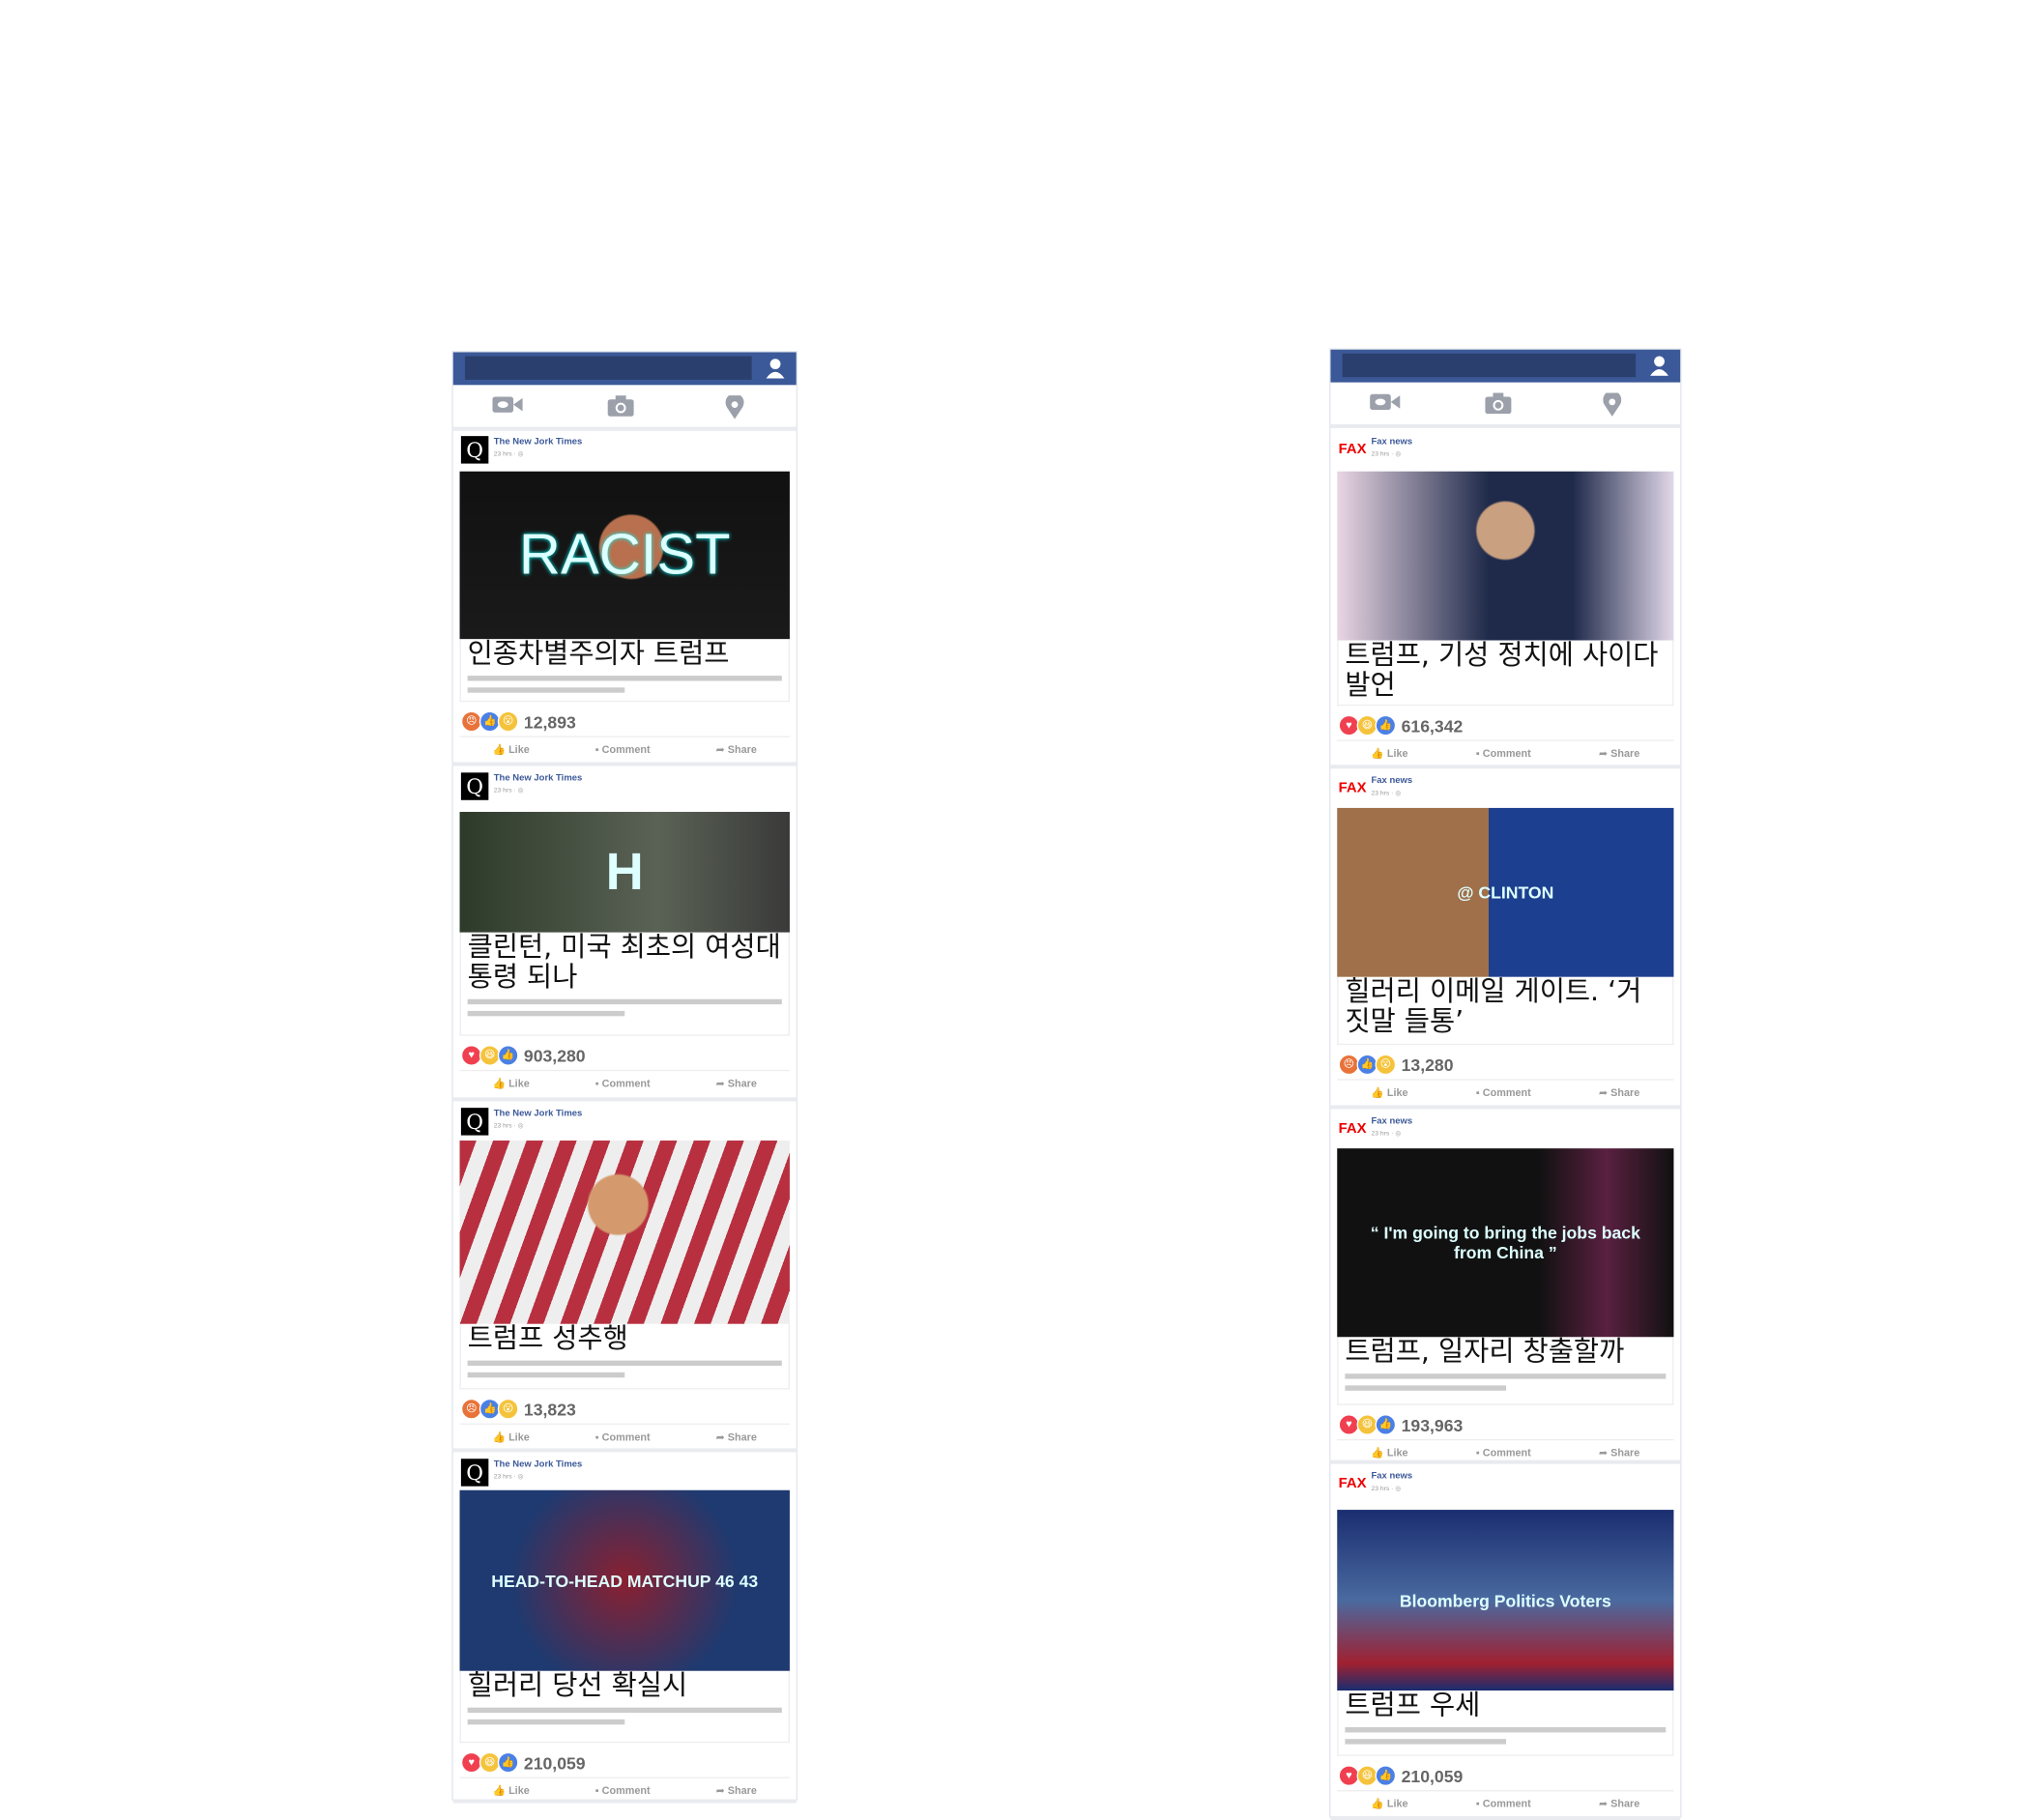 This screenshot has width=2030, height=1820. Describe the element at coordinates (1605, 1092) in the screenshot. I see `share-icon: ➦` at that location.